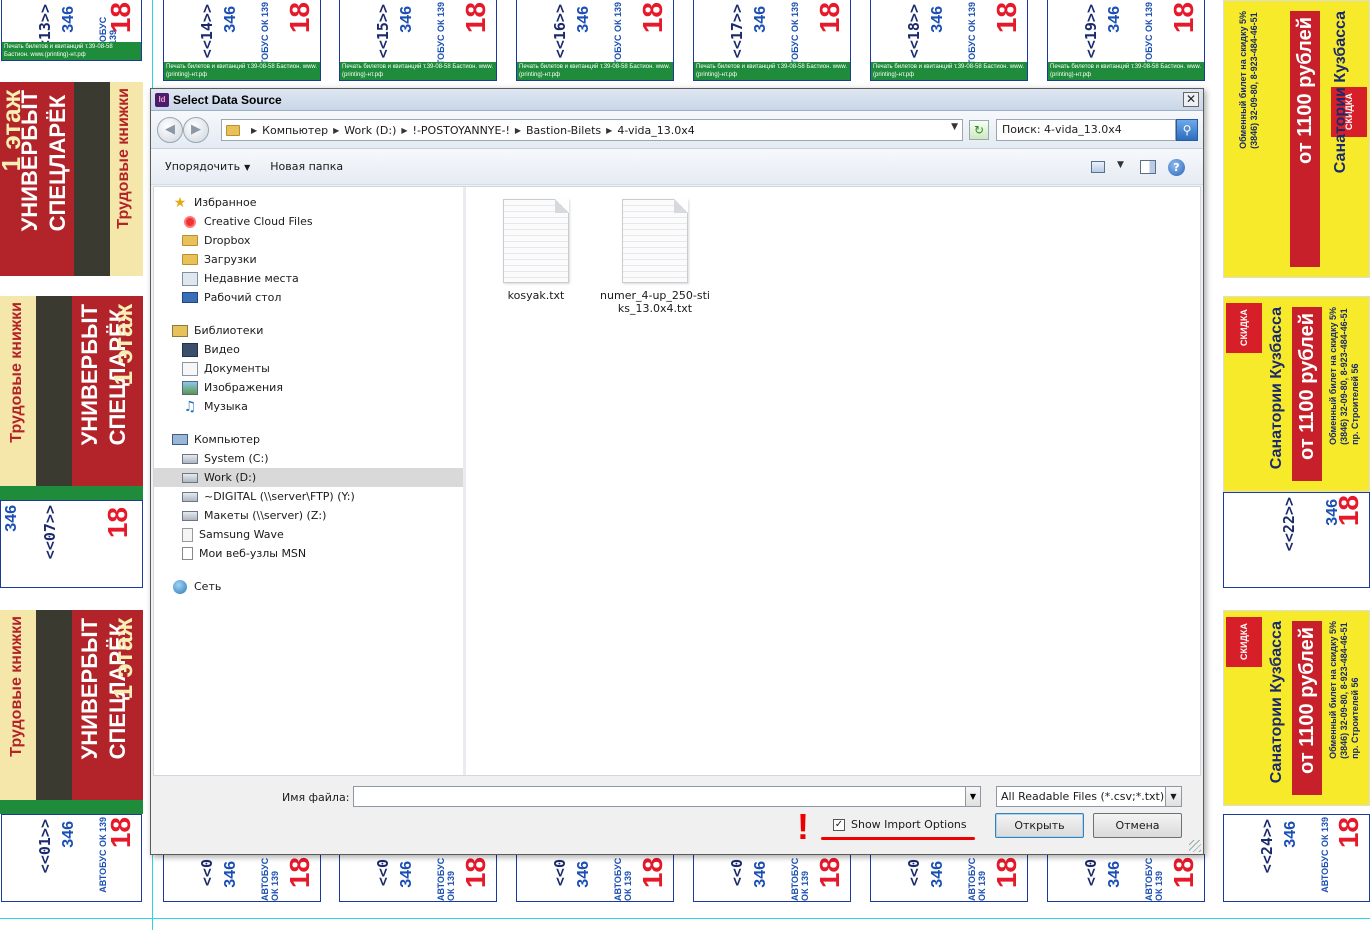 Image resolution: width=1370 pixels, height=930 pixels. Describe the element at coordinates (180, 586) in the screenshot. I see `network-icon` at that location.